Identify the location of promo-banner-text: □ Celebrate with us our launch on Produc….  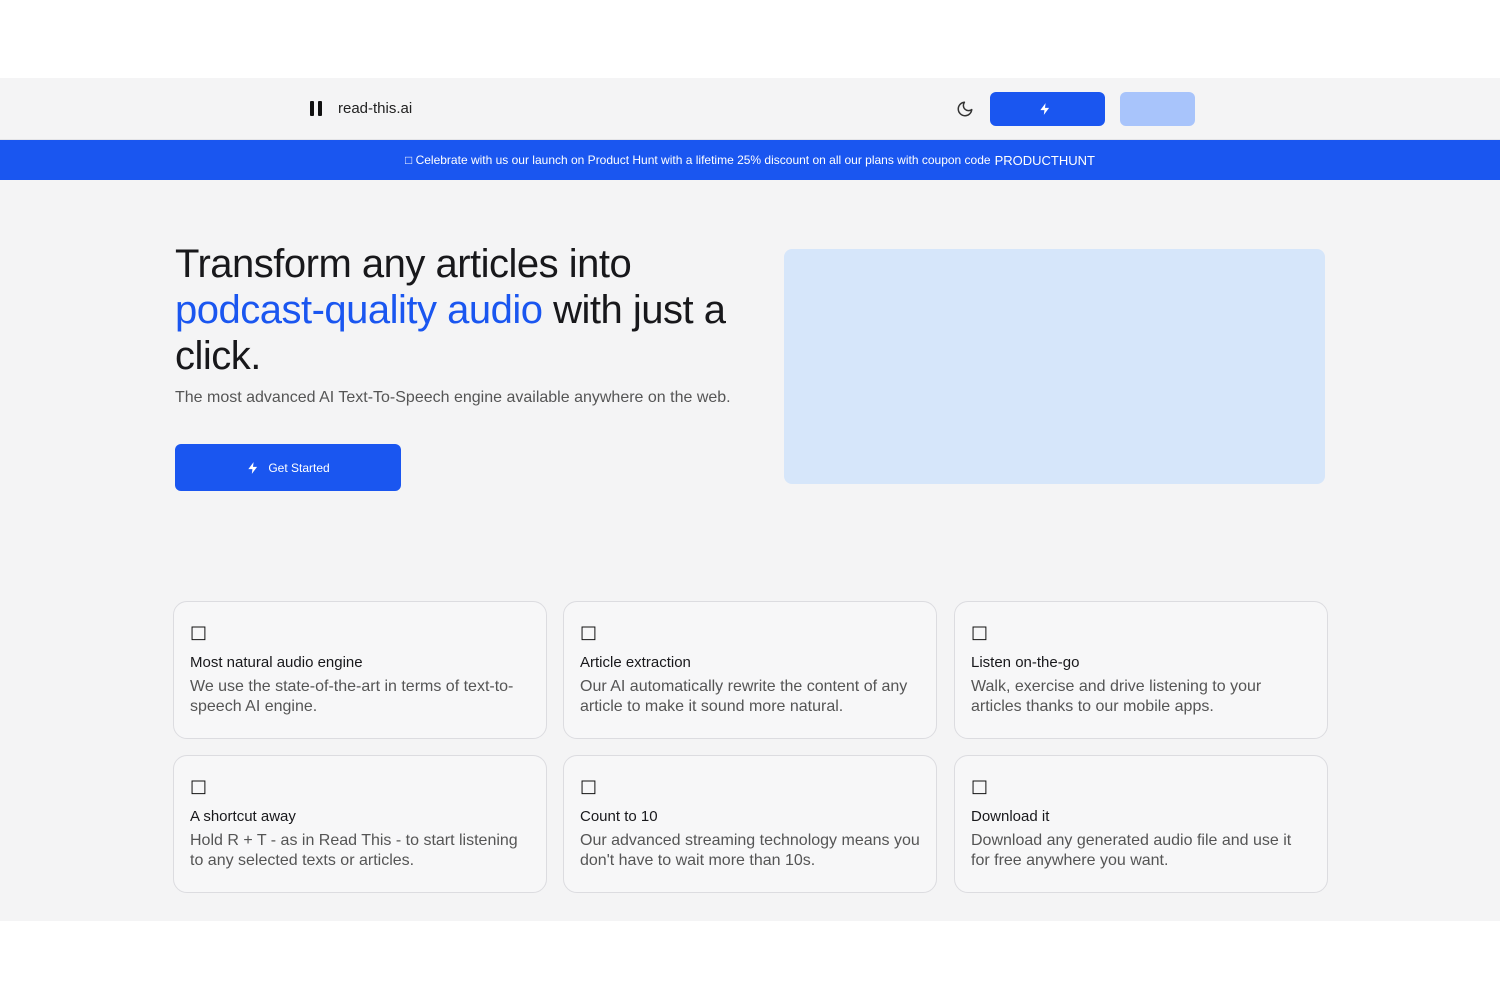
(698, 160).